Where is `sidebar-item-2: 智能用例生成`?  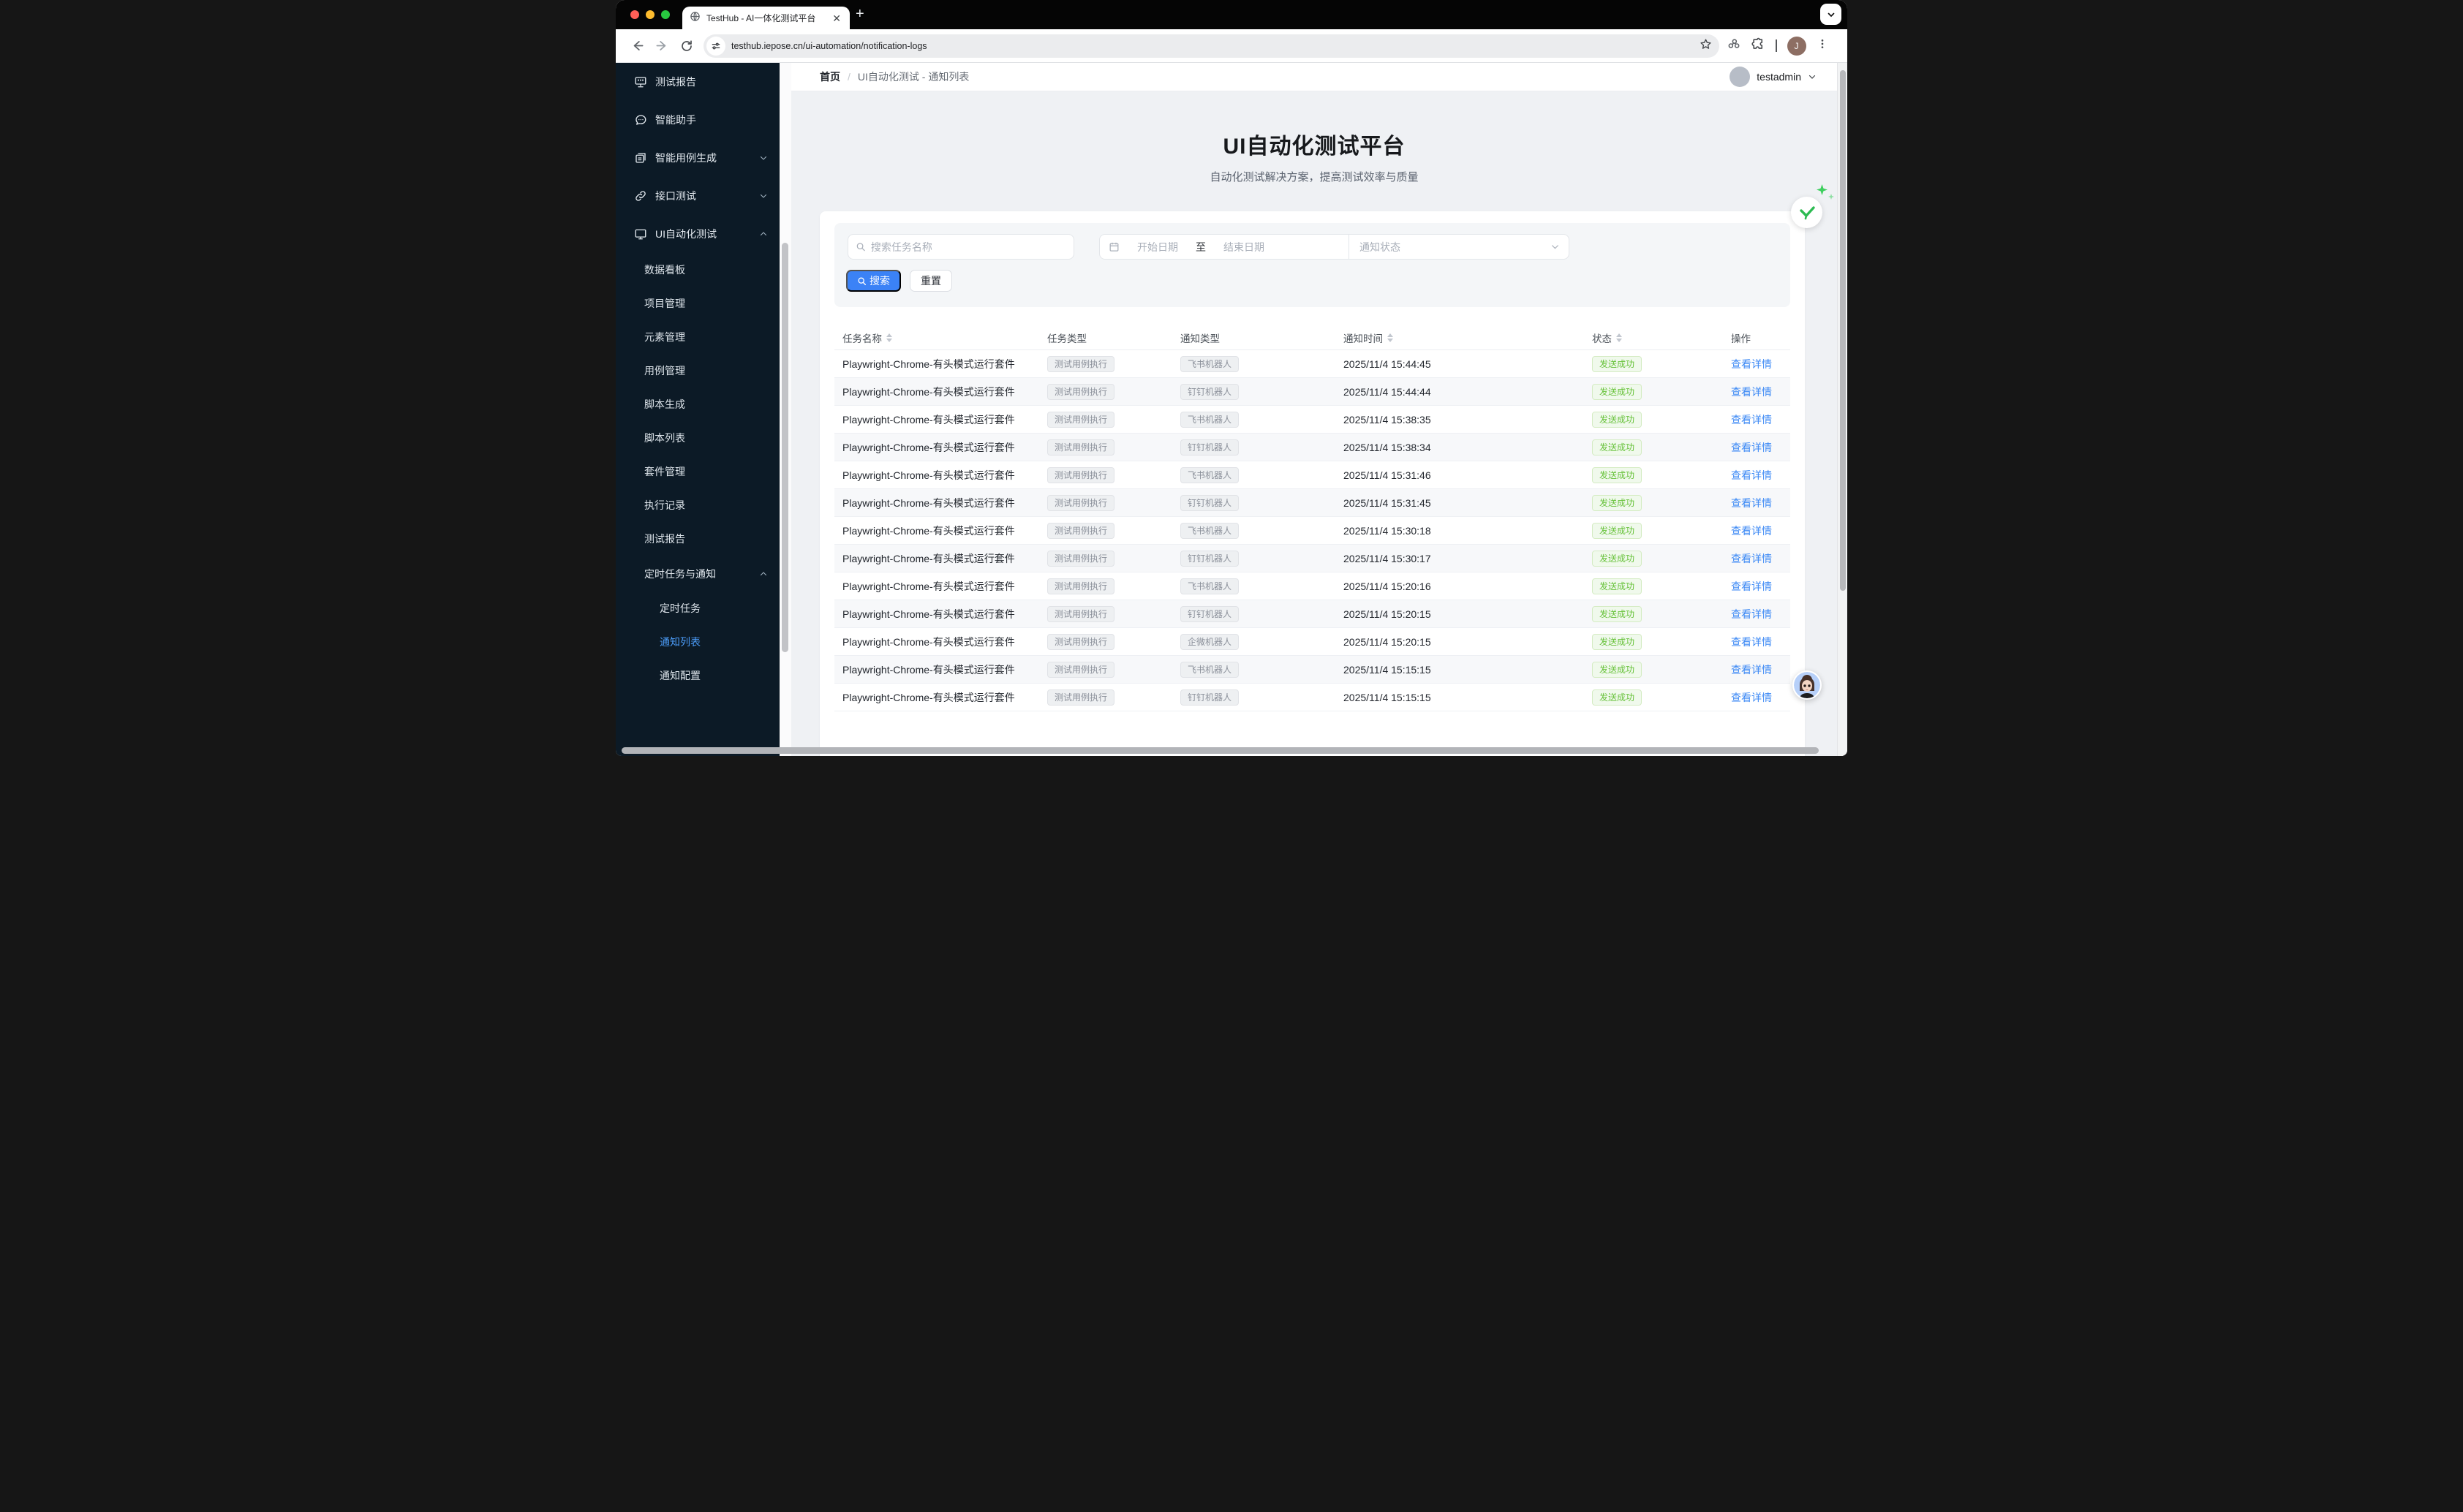 sidebar-item-2: 智能用例生成 is located at coordinates (698, 158).